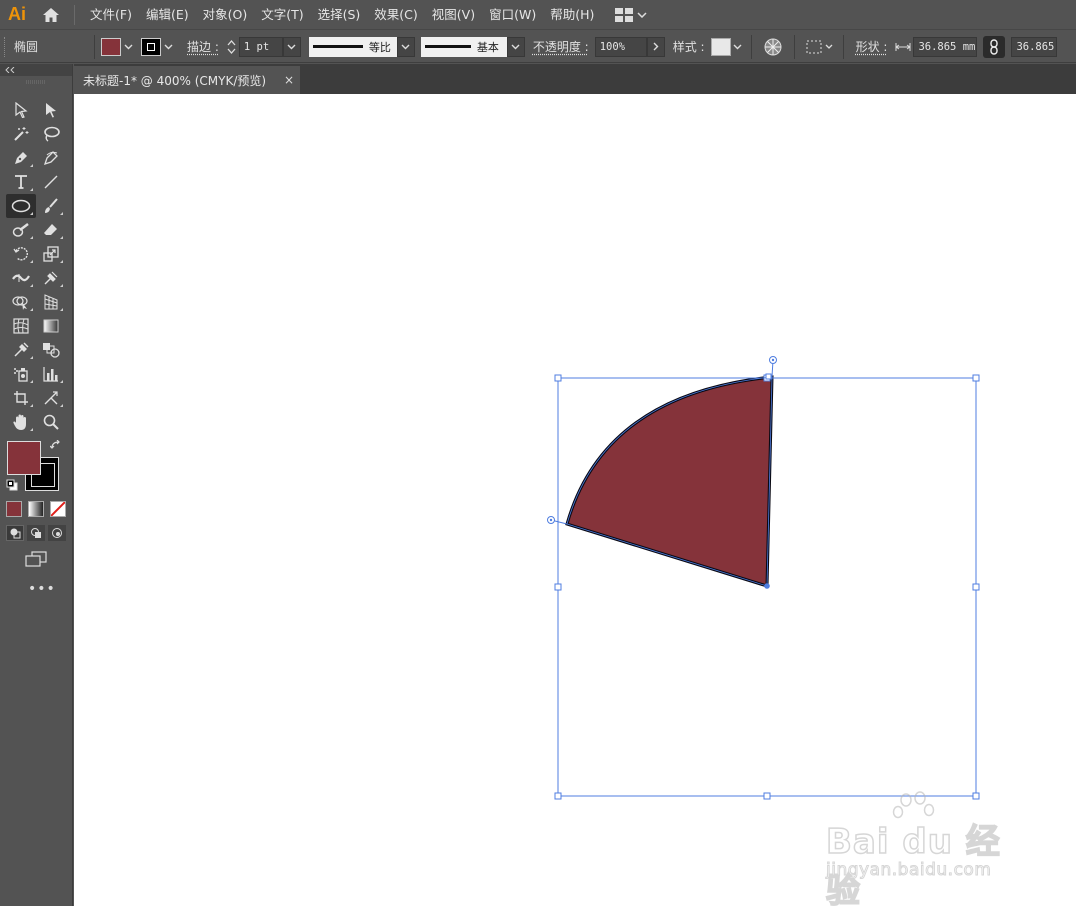  What do you see at coordinates (36, 70) in the screenshot?
I see `collapse-panel-button` at bounding box center [36, 70].